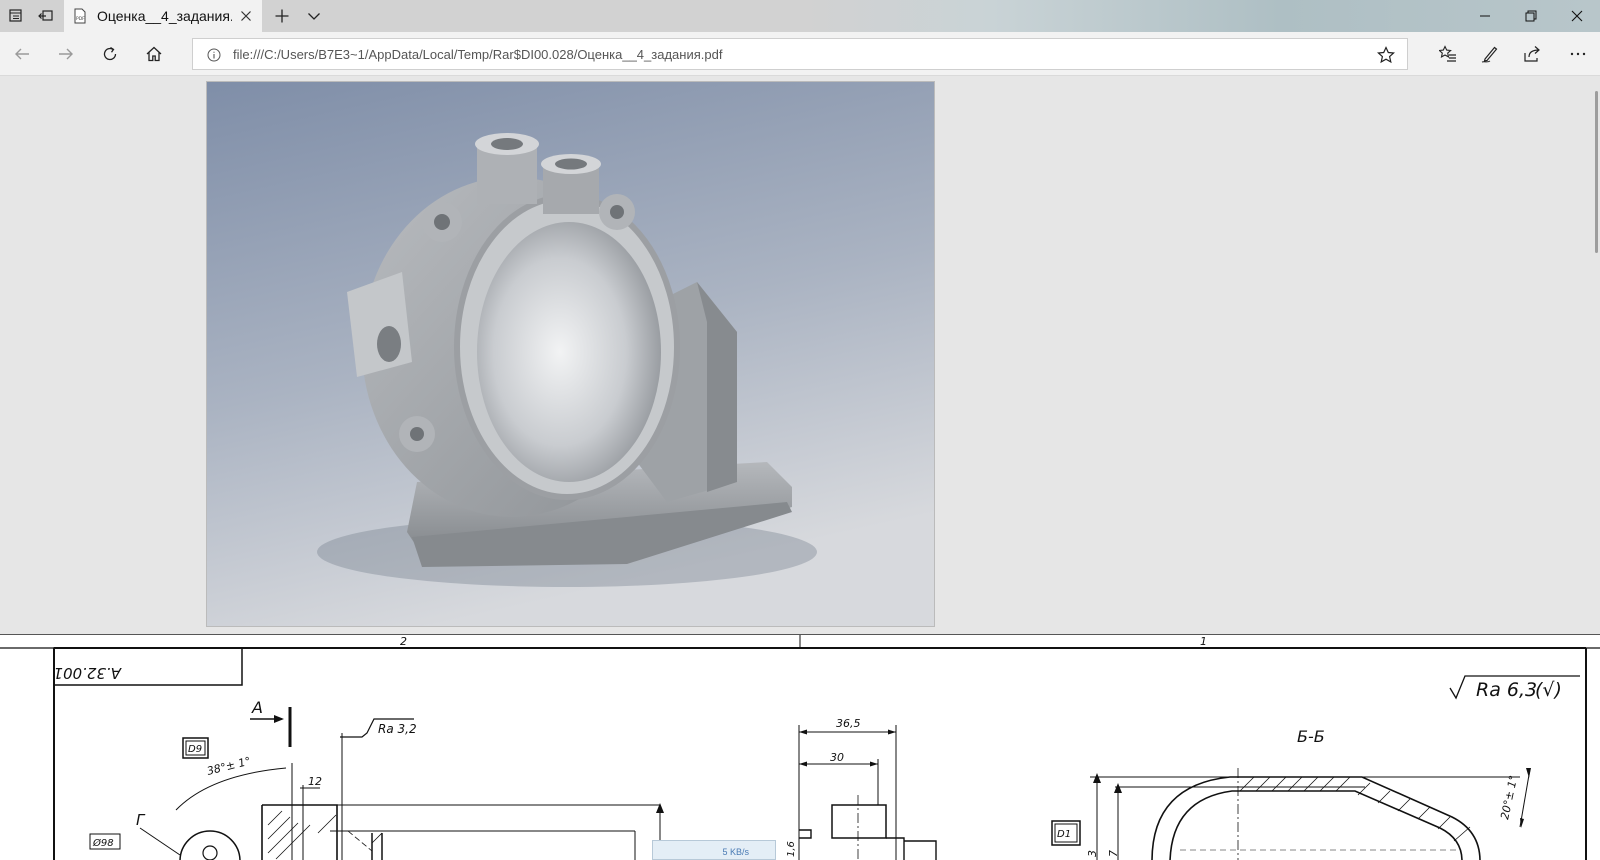  What do you see at coordinates (80, 19) in the screenshot?
I see `svg-text: PDF` at bounding box center [80, 19].